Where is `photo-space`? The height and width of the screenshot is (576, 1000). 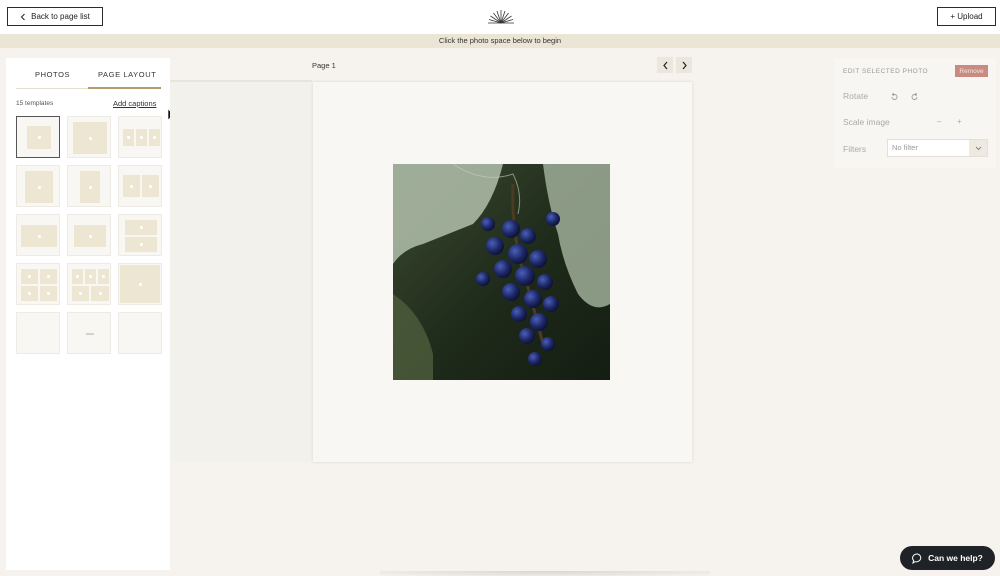 photo-space is located at coordinates (501, 272).